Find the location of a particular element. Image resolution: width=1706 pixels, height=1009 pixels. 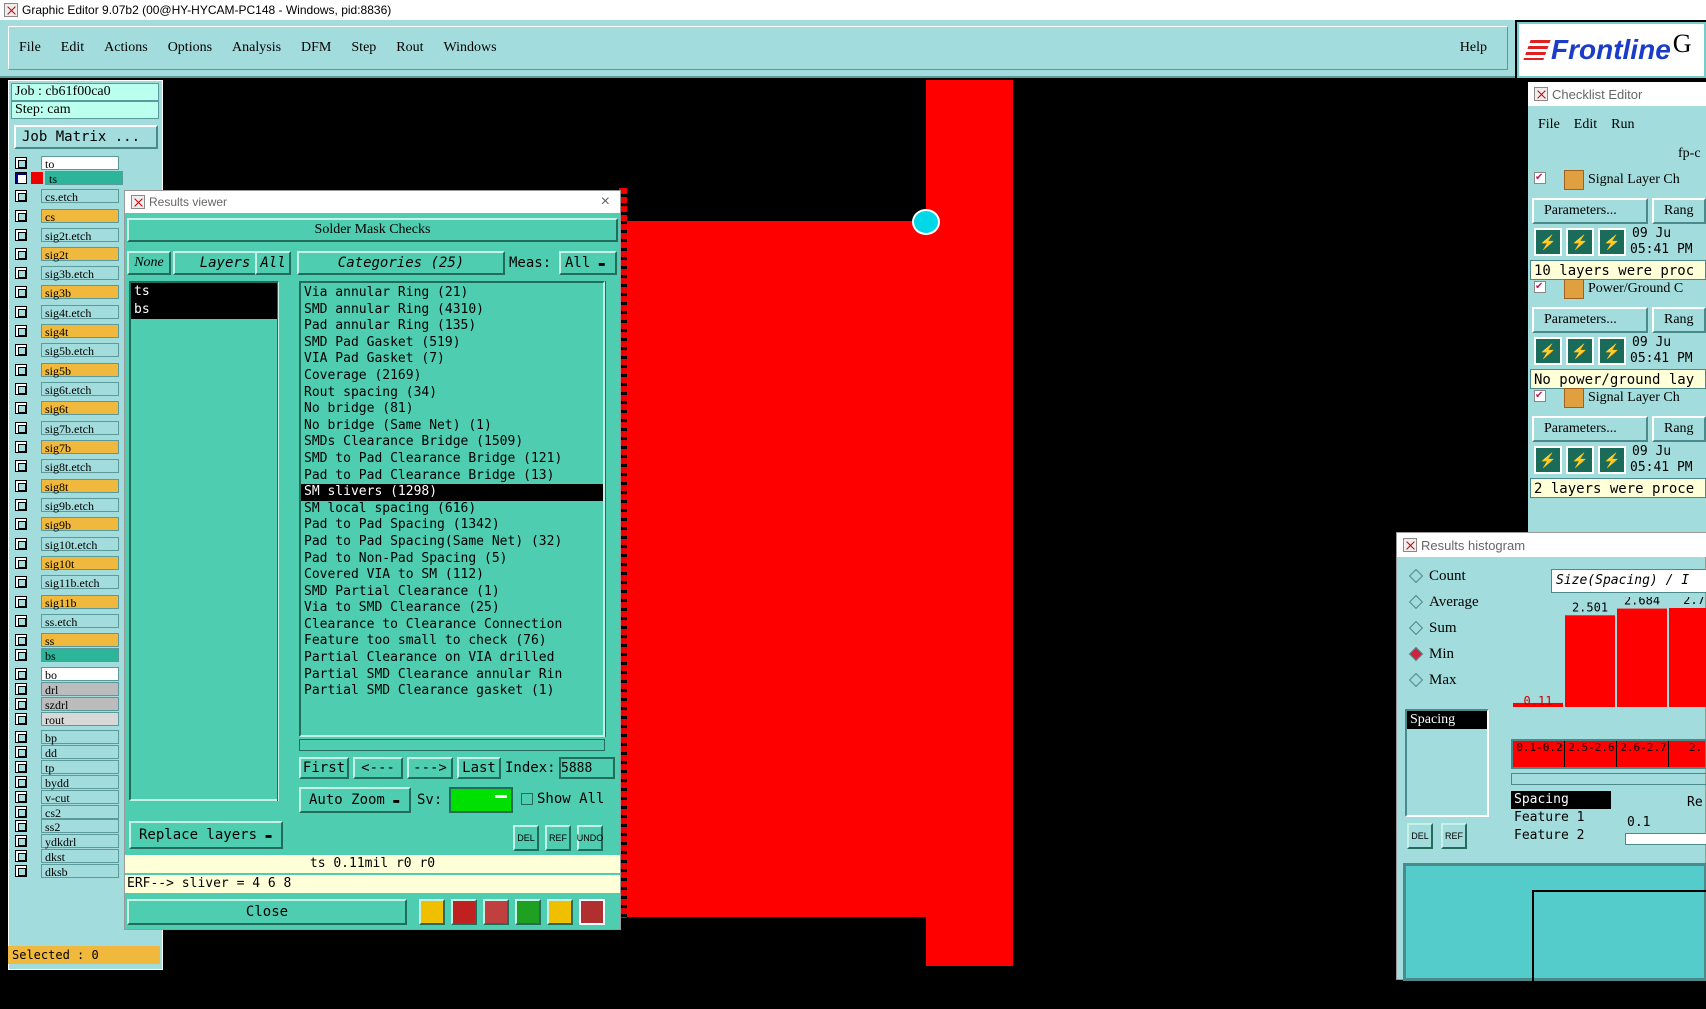

category-item: Coverage (2169) is located at coordinates (452, 376).